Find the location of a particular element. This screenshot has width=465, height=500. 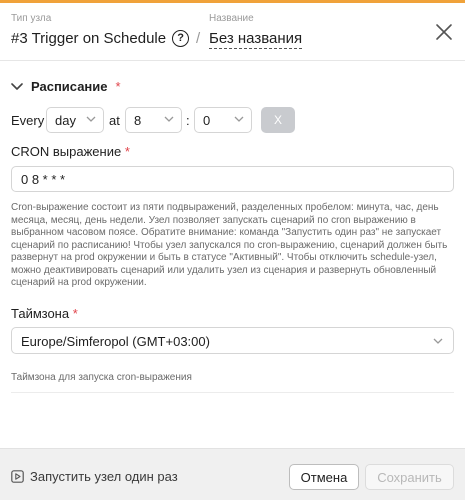

period-value: day is located at coordinates (65, 120).